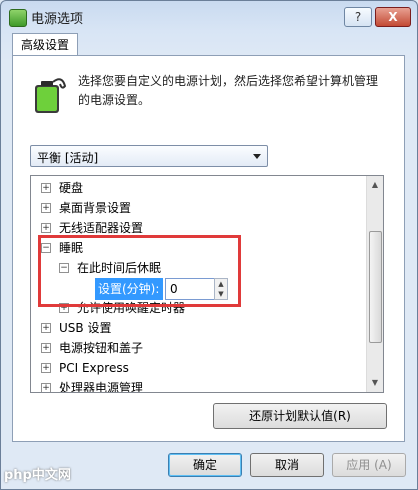 The width and height of the screenshot is (418, 490). What do you see at coordinates (257, 156) in the screenshot?
I see `chevron-down-icon` at bounding box center [257, 156].